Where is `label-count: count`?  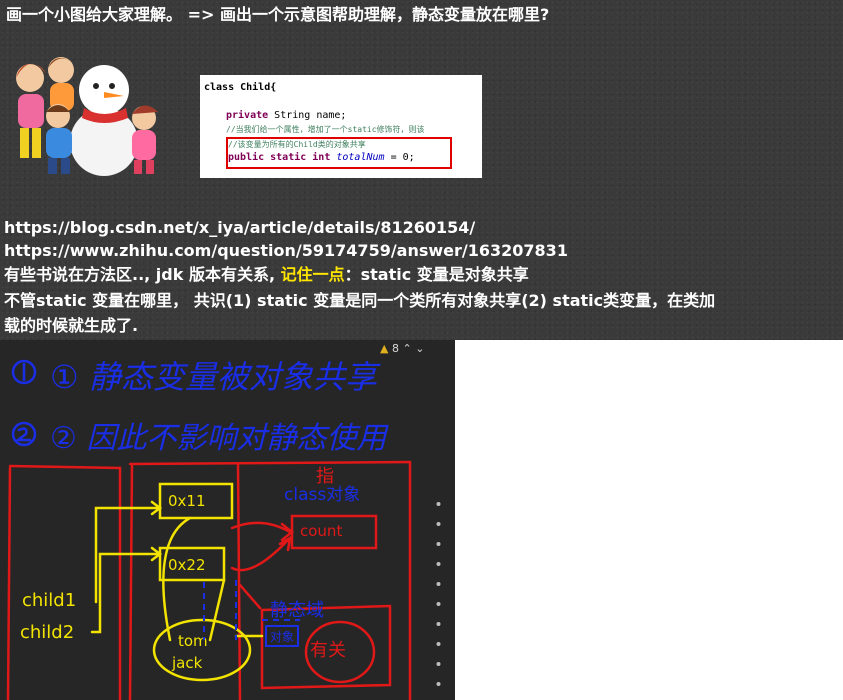 label-count: count is located at coordinates (321, 531).